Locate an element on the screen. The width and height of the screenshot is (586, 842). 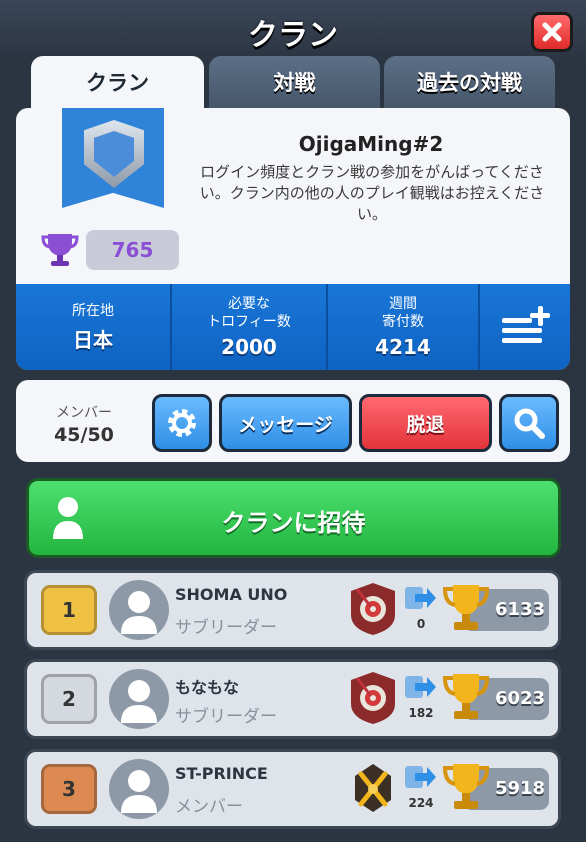
tab-war: 対戦 is located at coordinates (294, 82).